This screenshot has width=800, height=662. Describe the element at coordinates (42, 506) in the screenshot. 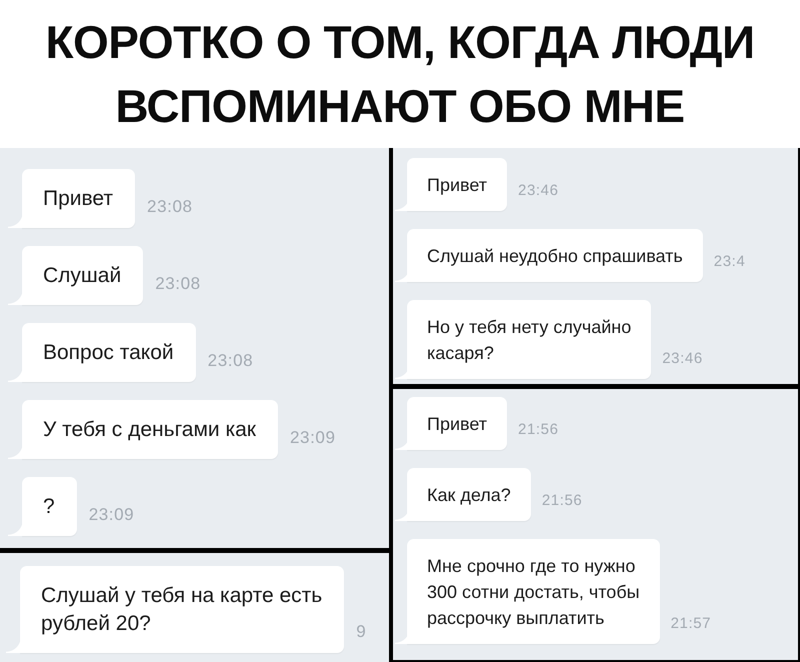

I see `message-bubble: ?` at that location.